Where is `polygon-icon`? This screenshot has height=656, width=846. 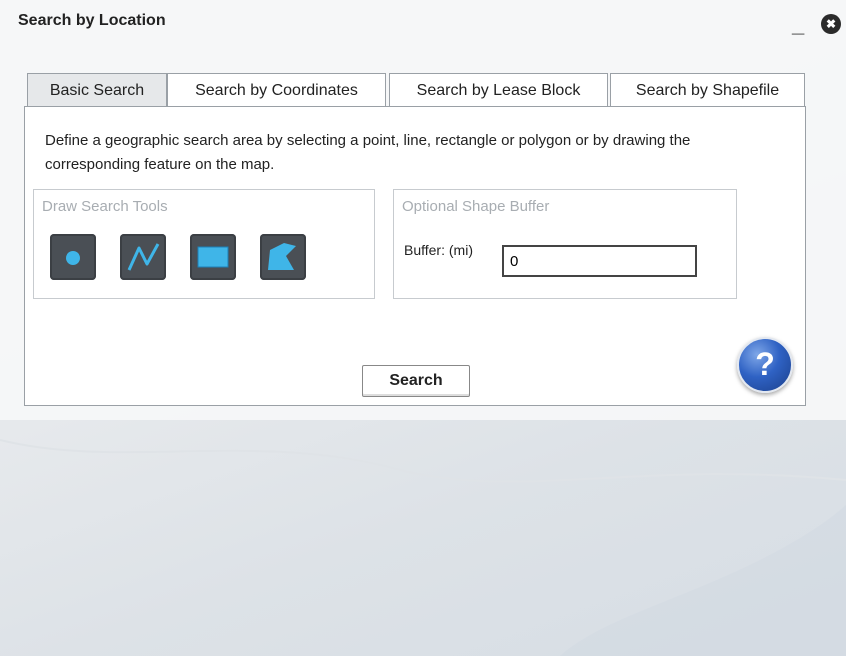
polygon-icon is located at coordinates (282, 256).